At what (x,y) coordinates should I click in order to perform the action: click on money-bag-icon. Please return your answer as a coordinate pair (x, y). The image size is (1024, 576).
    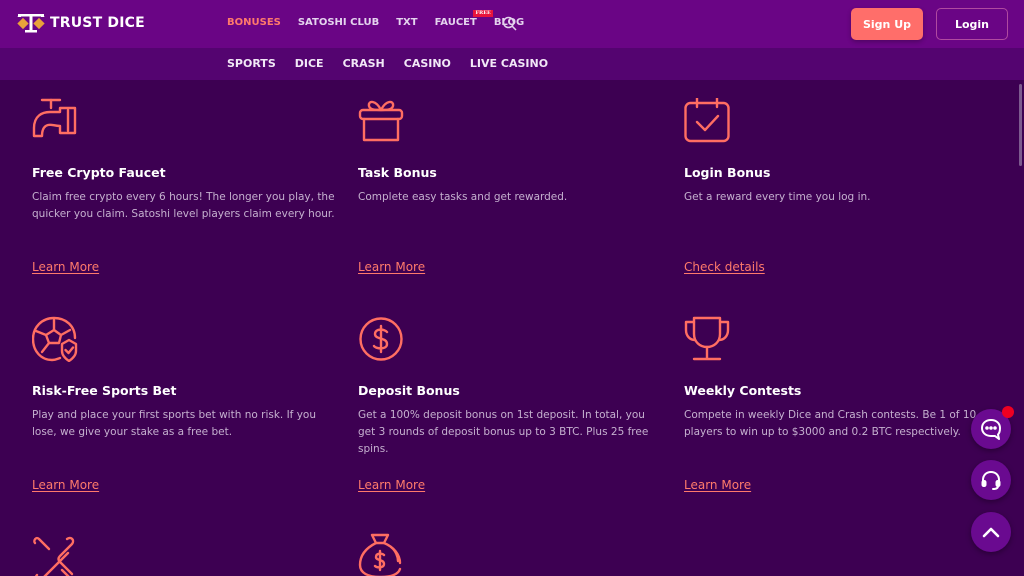
    Looking at the image, I should click on (380, 554).